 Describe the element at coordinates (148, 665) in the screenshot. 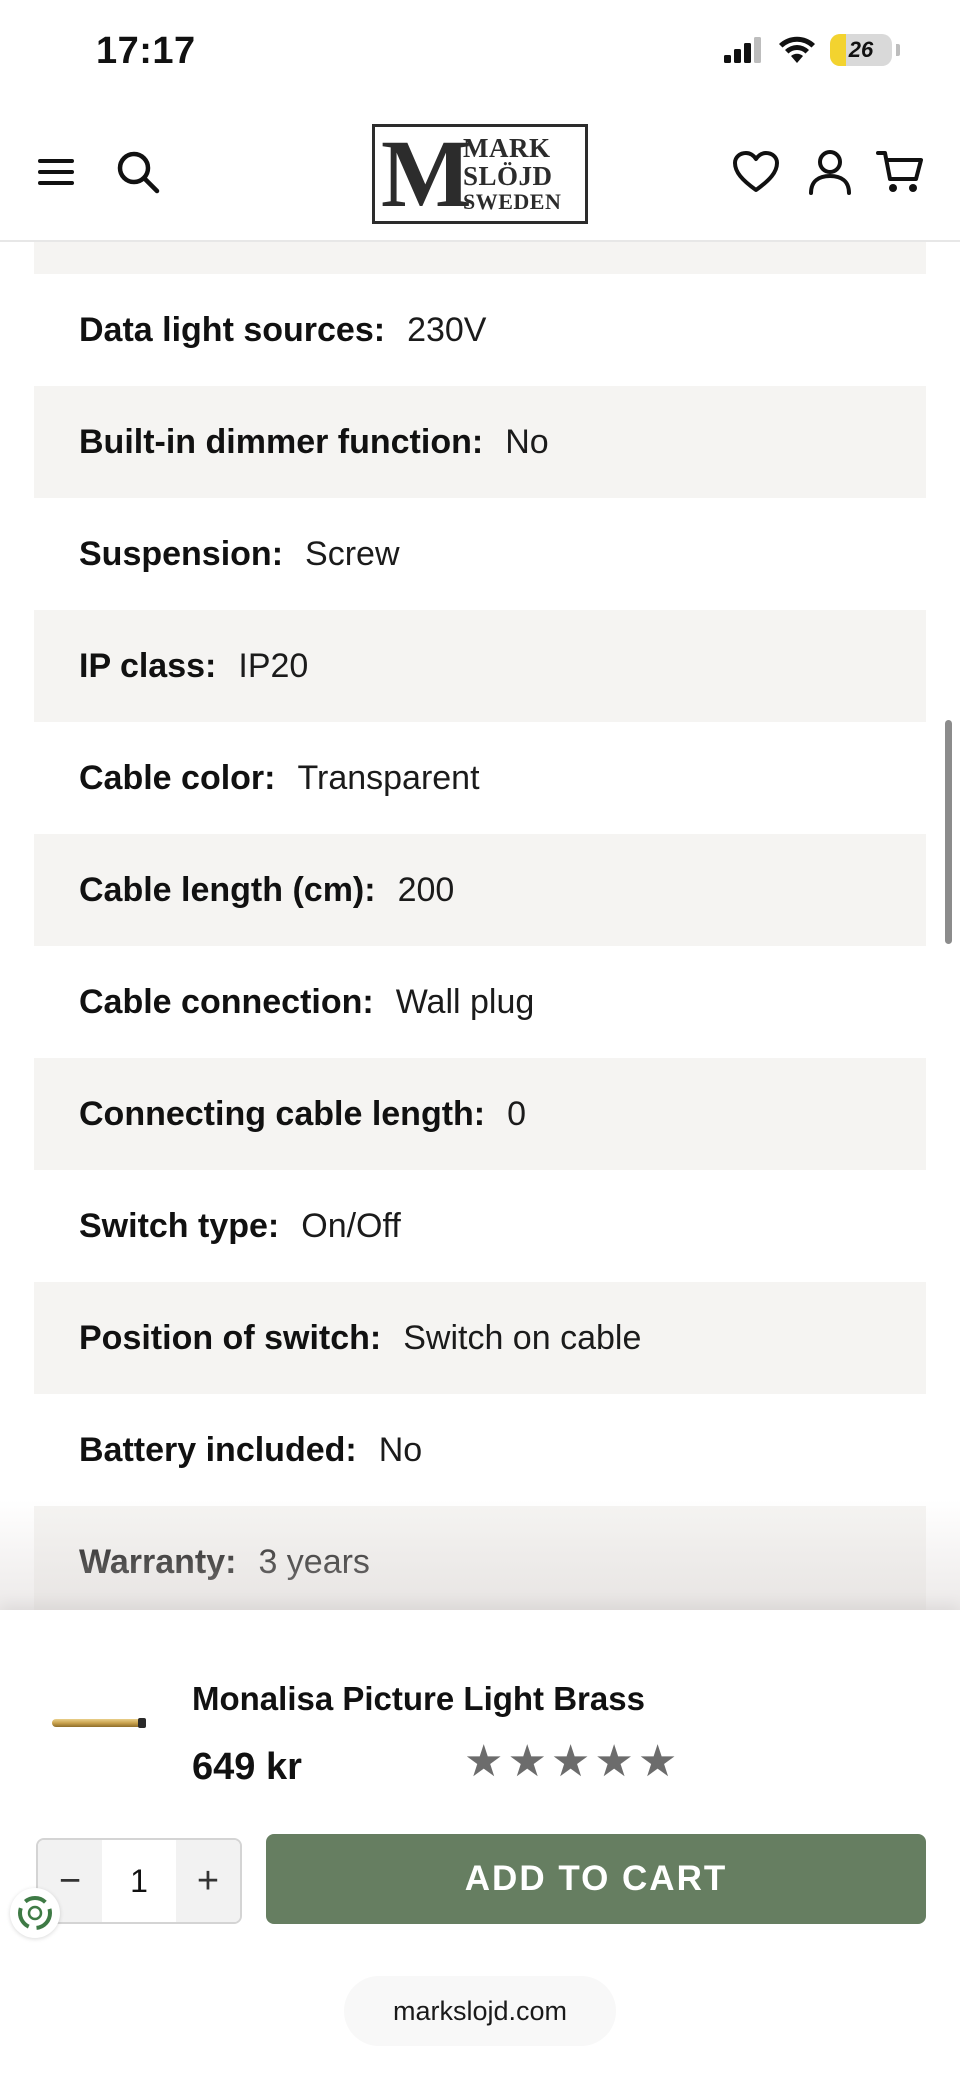

I see `spec-label: IP class:` at that location.